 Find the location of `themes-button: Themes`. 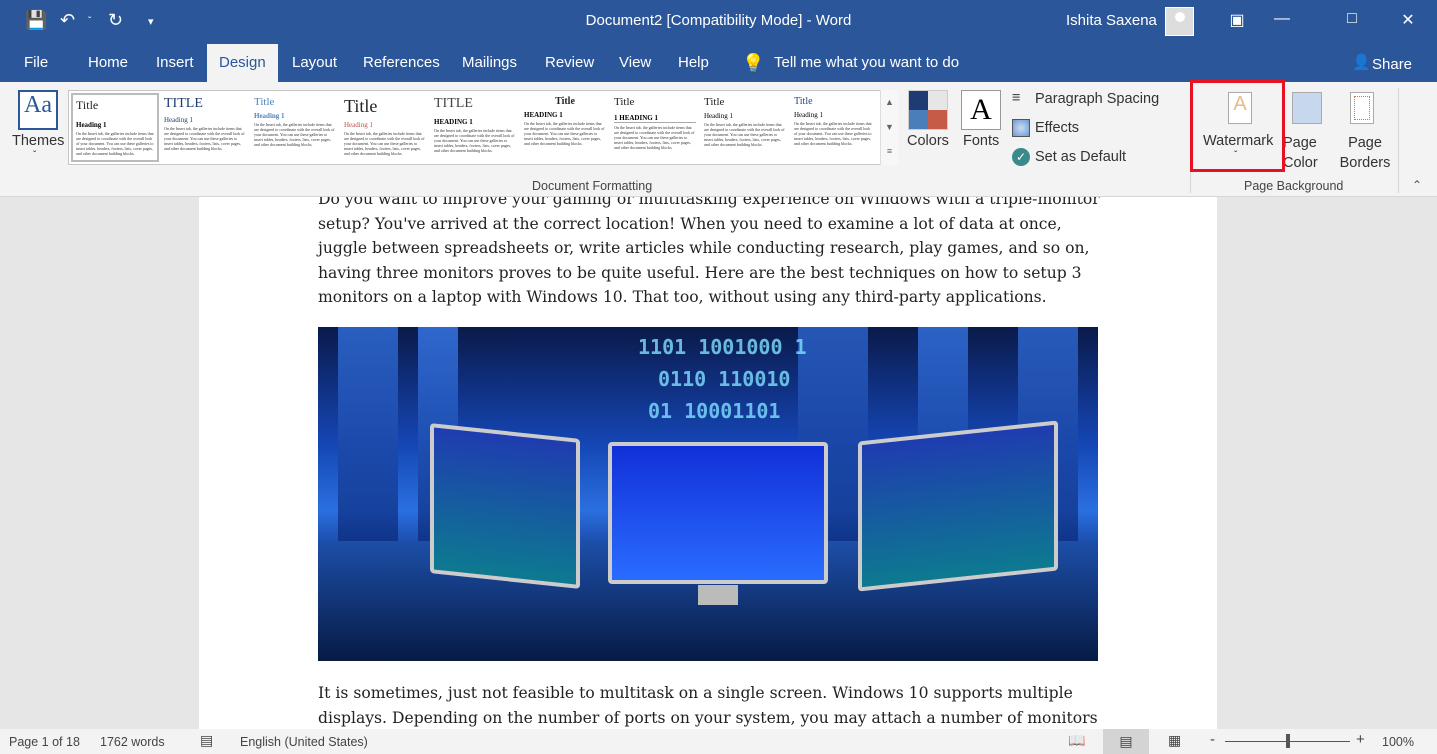

themes-button: Themes is located at coordinates (38, 141).